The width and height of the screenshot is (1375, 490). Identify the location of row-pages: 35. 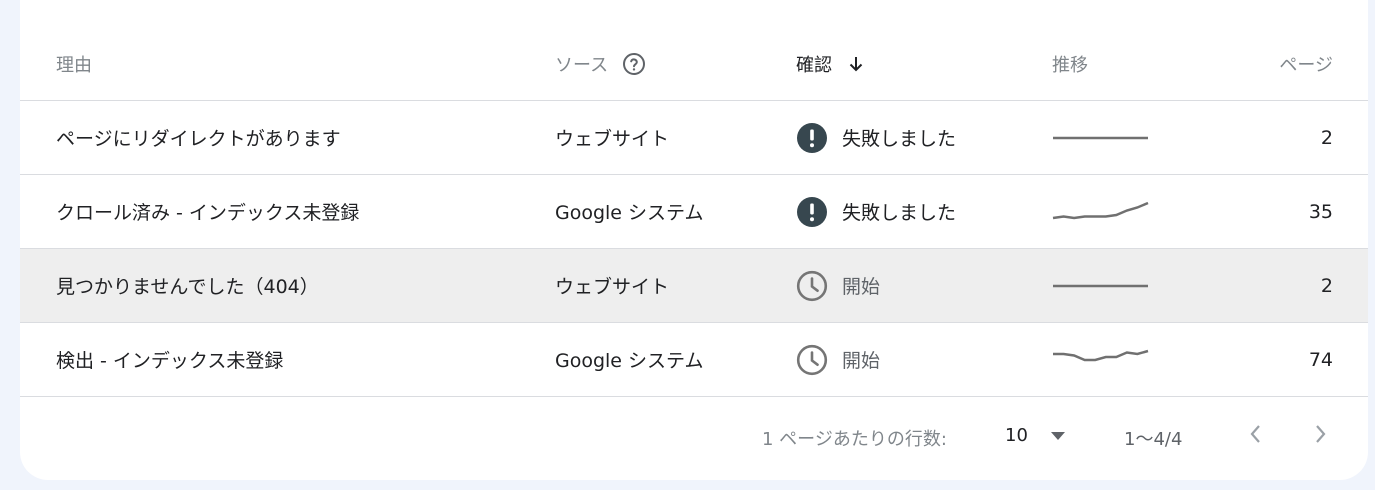
(1320, 211).